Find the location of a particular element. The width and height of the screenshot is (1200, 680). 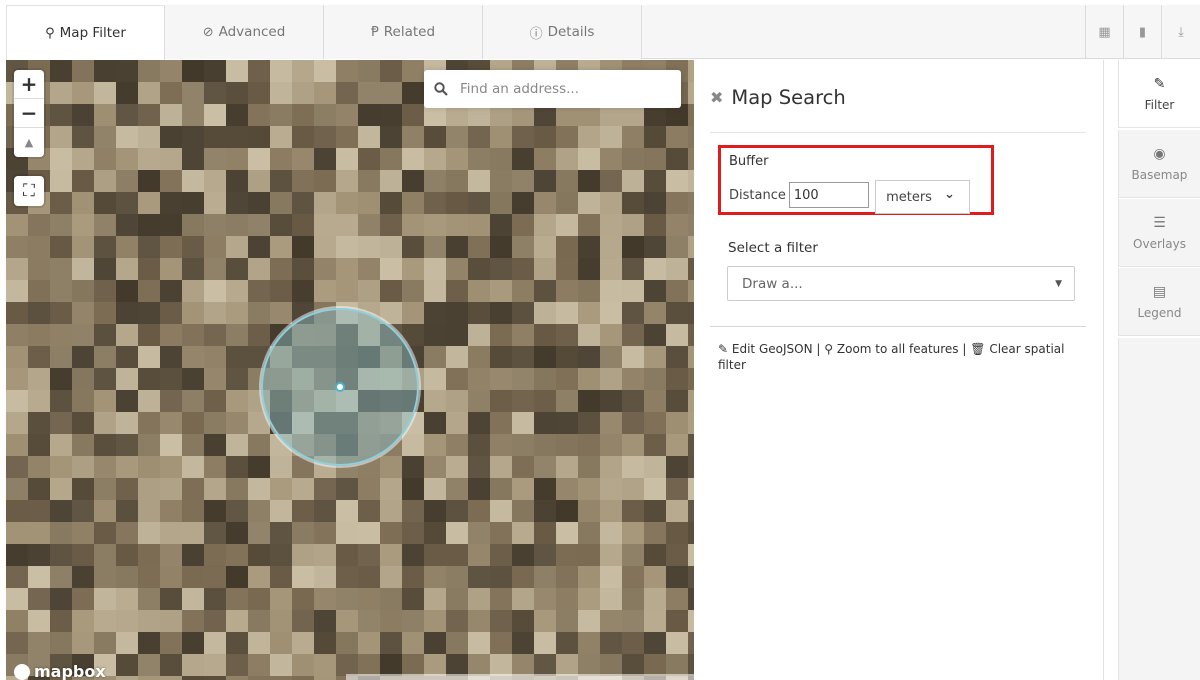

tab-map-filter: ⚲ Map Filter is located at coordinates (85, 32).